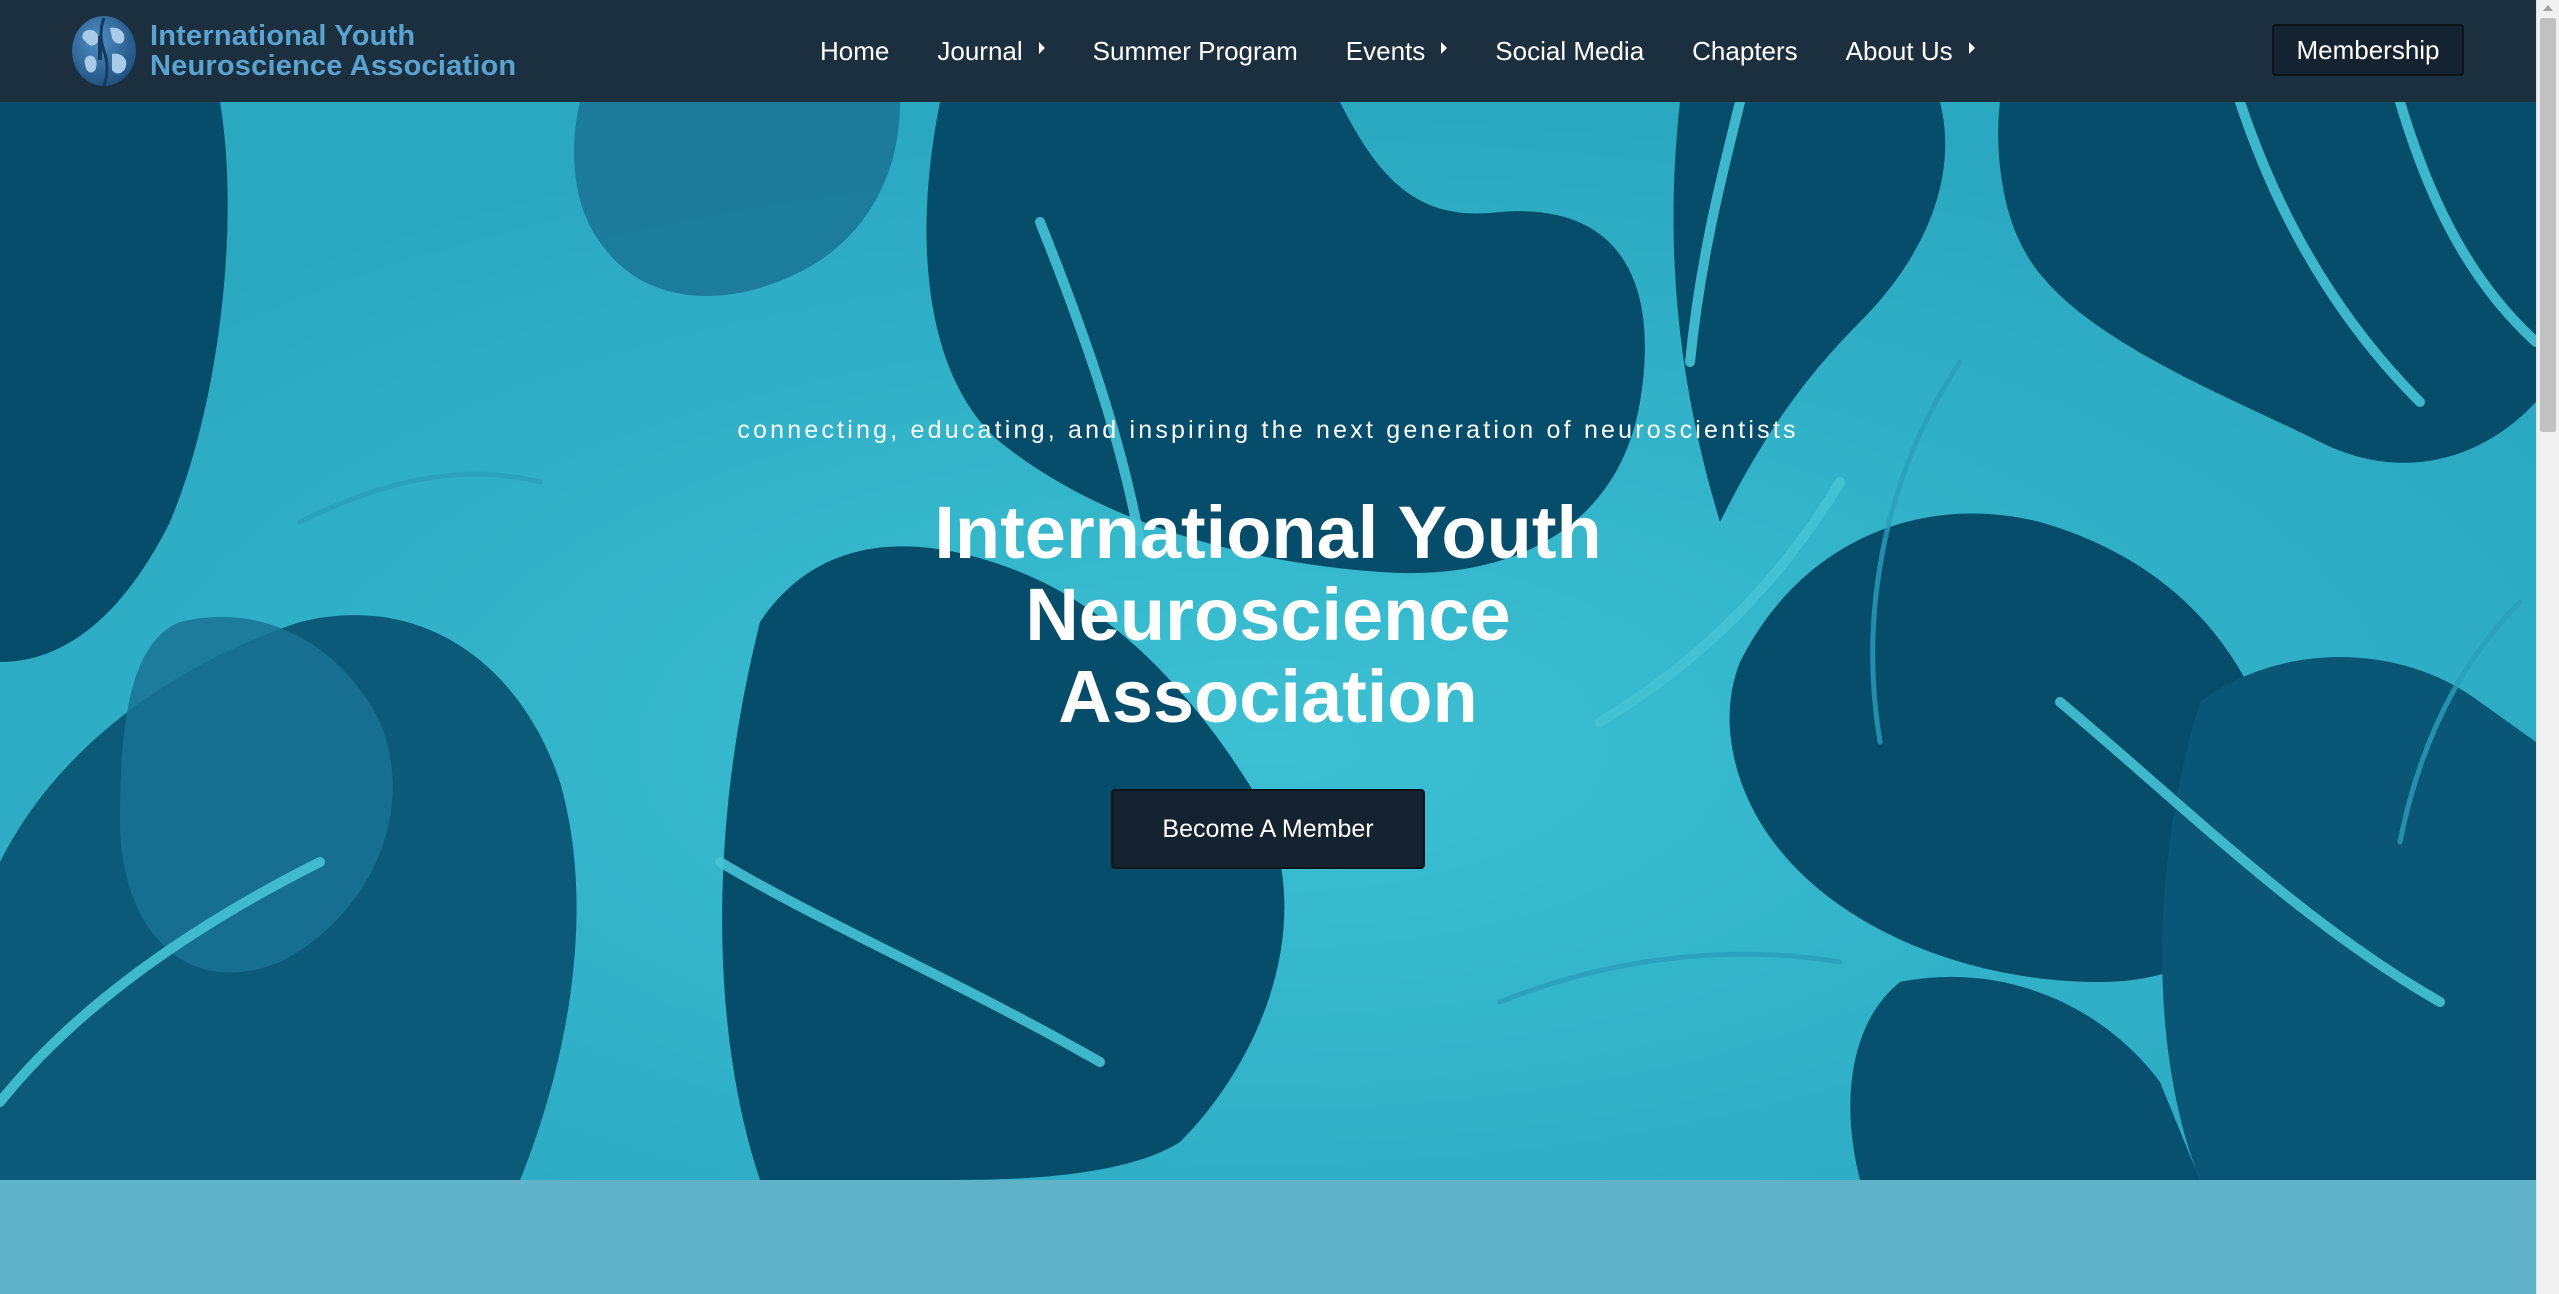 The width and height of the screenshot is (2559, 1294). I want to click on nav-item-journal: Journal, so click(991, 51).